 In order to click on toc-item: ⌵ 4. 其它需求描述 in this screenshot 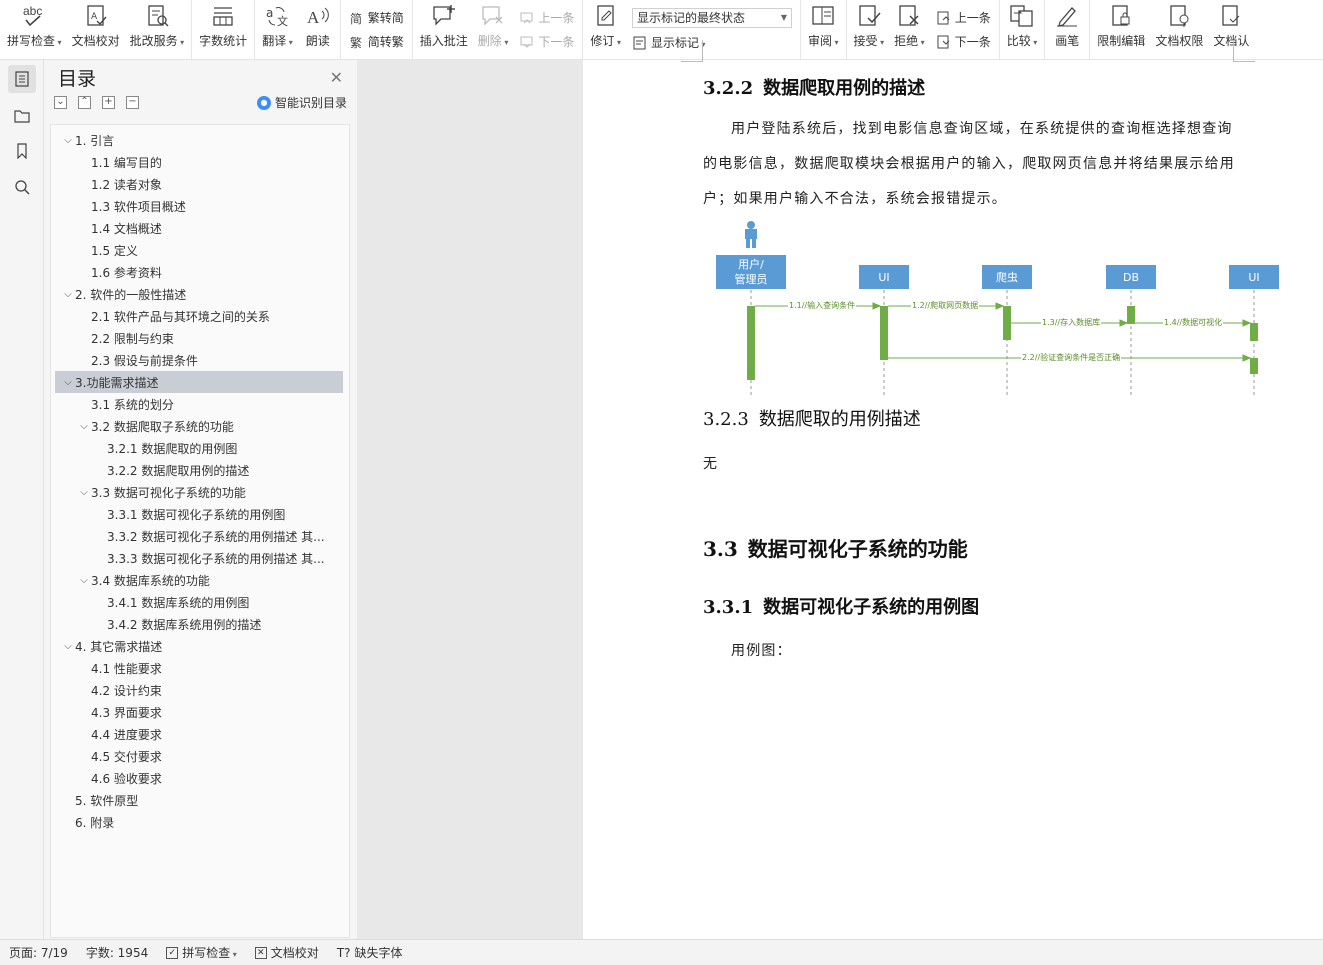, I will do `click(199, 646)`.